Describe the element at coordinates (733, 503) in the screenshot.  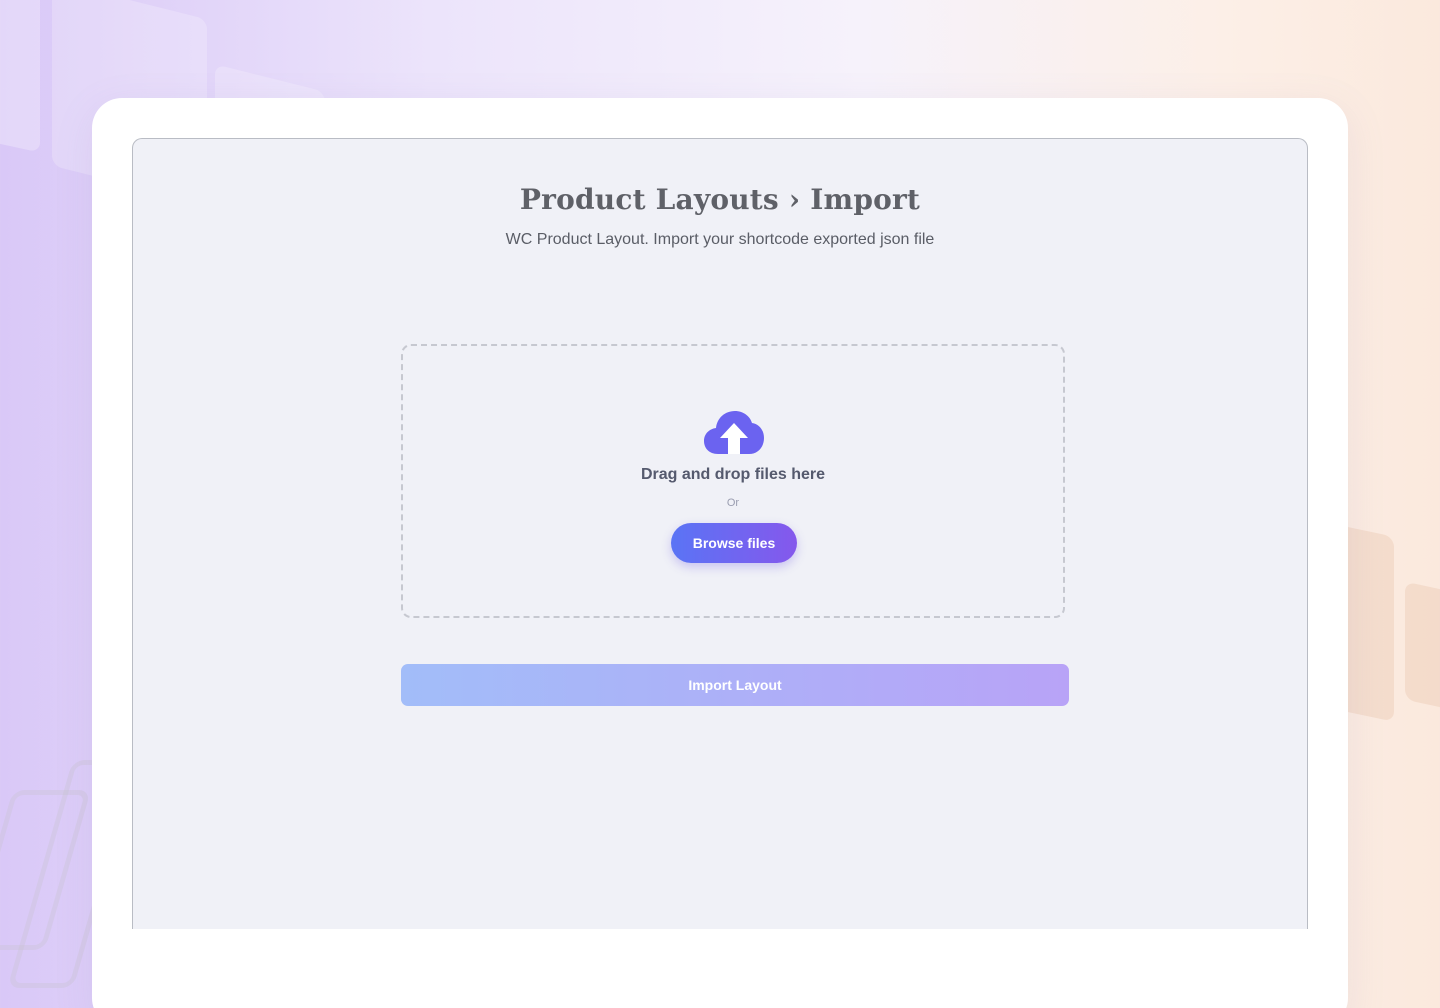
I see `or-separator: Or` at that location.